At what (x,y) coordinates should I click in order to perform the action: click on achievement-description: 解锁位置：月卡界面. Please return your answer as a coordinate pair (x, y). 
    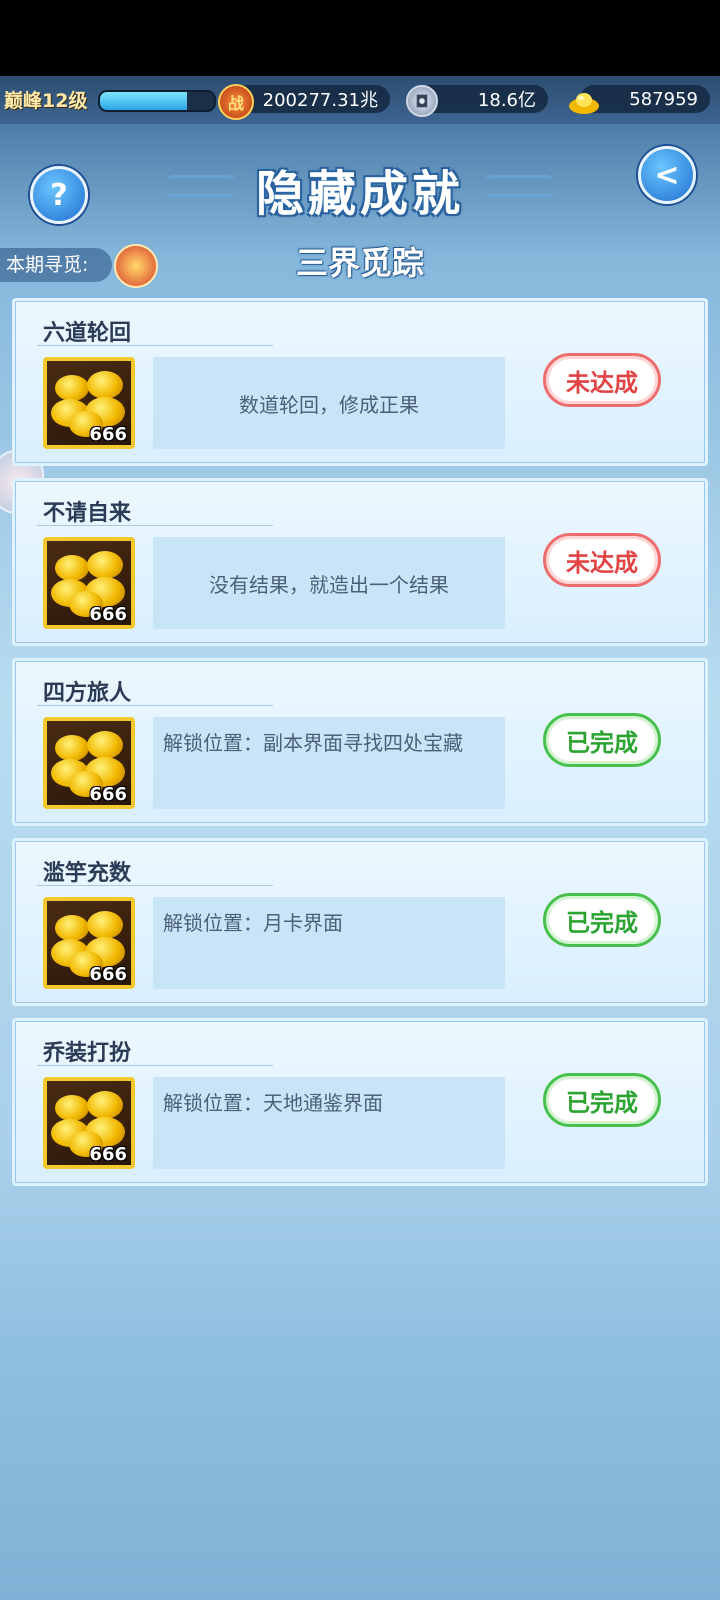
    Looking at the image, I should click on (329, 943).